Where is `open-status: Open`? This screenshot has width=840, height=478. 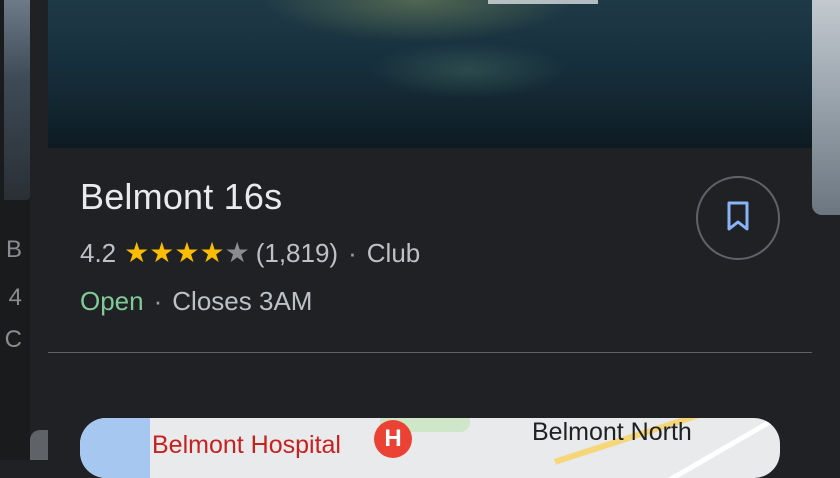 open-status: Open is located at coordinates (112, 300).